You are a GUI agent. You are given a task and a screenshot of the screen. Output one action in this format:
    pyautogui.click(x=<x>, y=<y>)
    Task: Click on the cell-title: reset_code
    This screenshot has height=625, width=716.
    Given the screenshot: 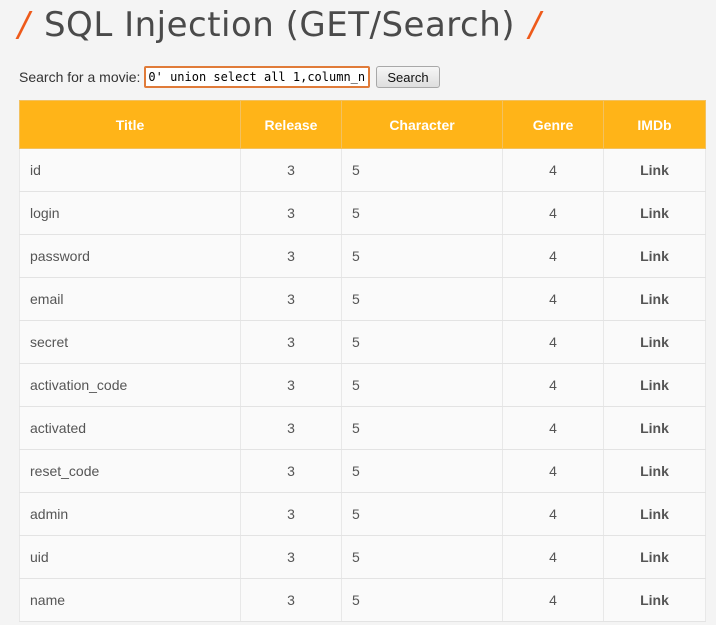 What is the action you would take?
    pyautogui.click(x=130, y=471)
    